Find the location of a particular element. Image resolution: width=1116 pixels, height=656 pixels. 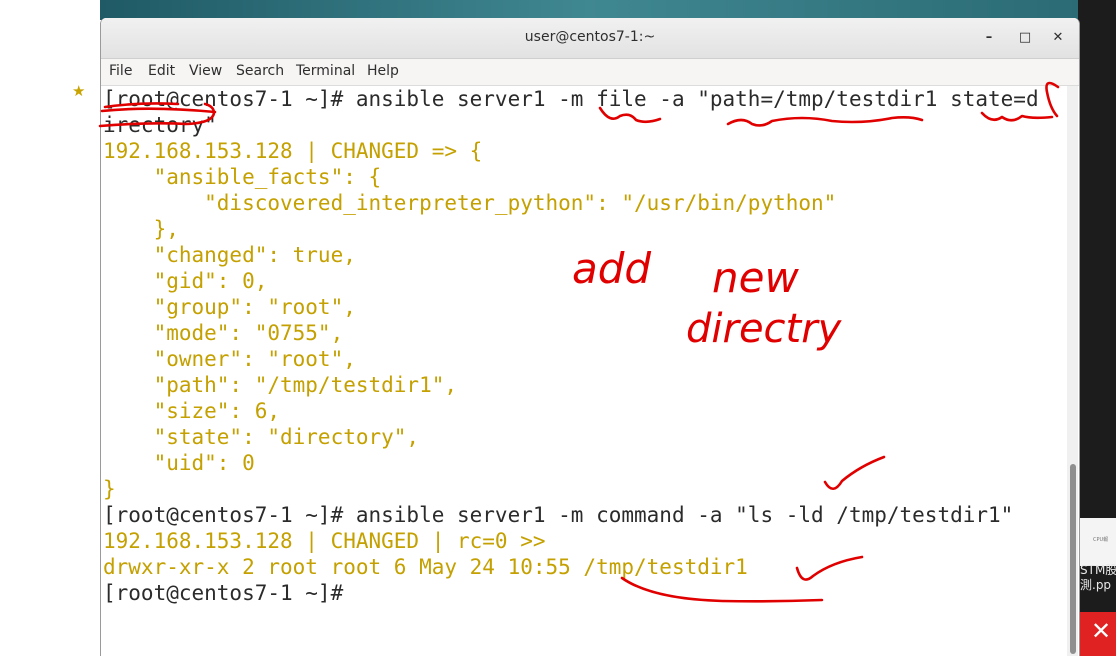

terminal-line: "mode": "0755", is located at coordinates (223, 333).